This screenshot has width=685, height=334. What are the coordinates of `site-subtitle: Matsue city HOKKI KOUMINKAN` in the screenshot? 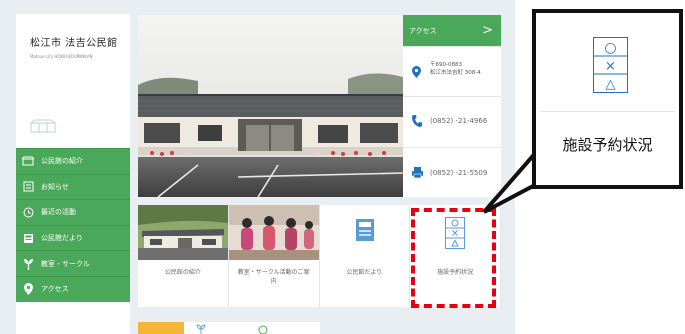 It's located at (61, 56).